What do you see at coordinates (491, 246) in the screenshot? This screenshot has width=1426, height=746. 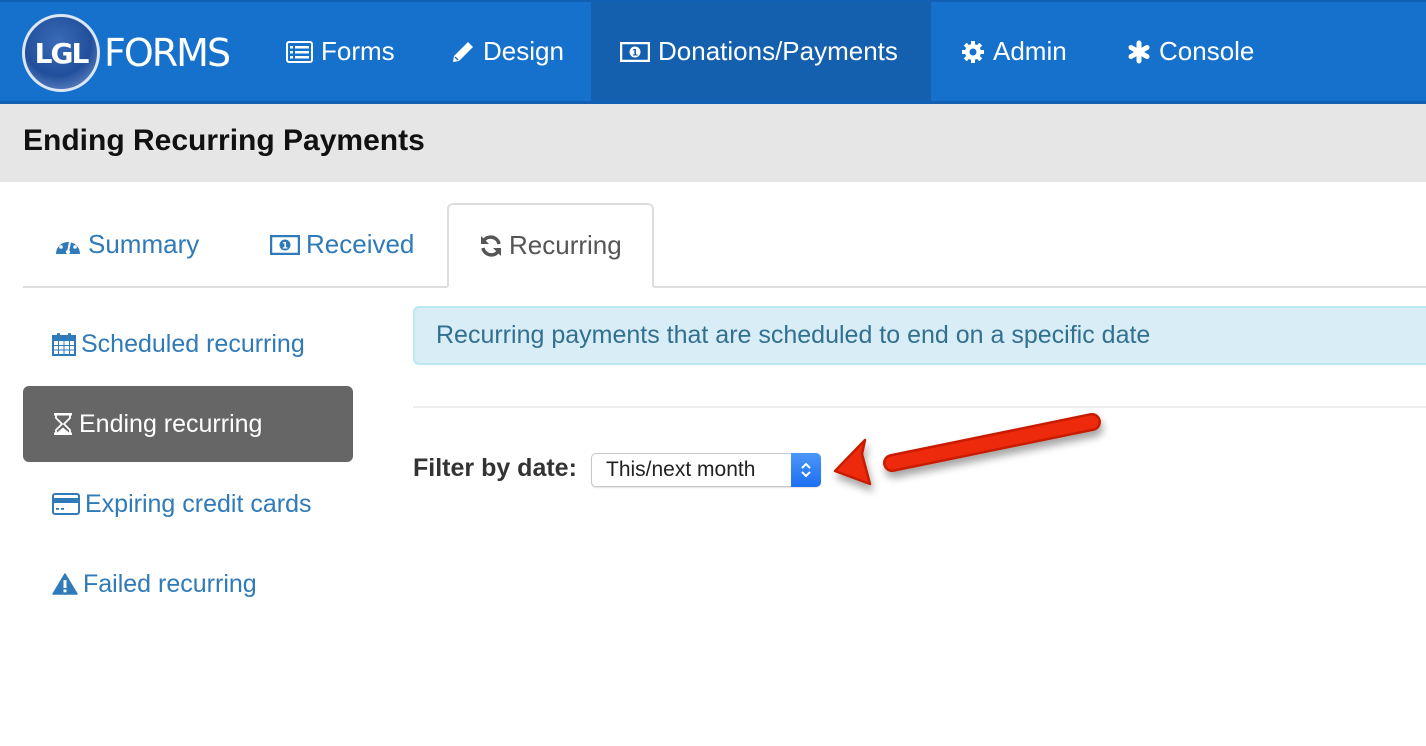 I see `refresh-icon` at bounding box center [491, 246].